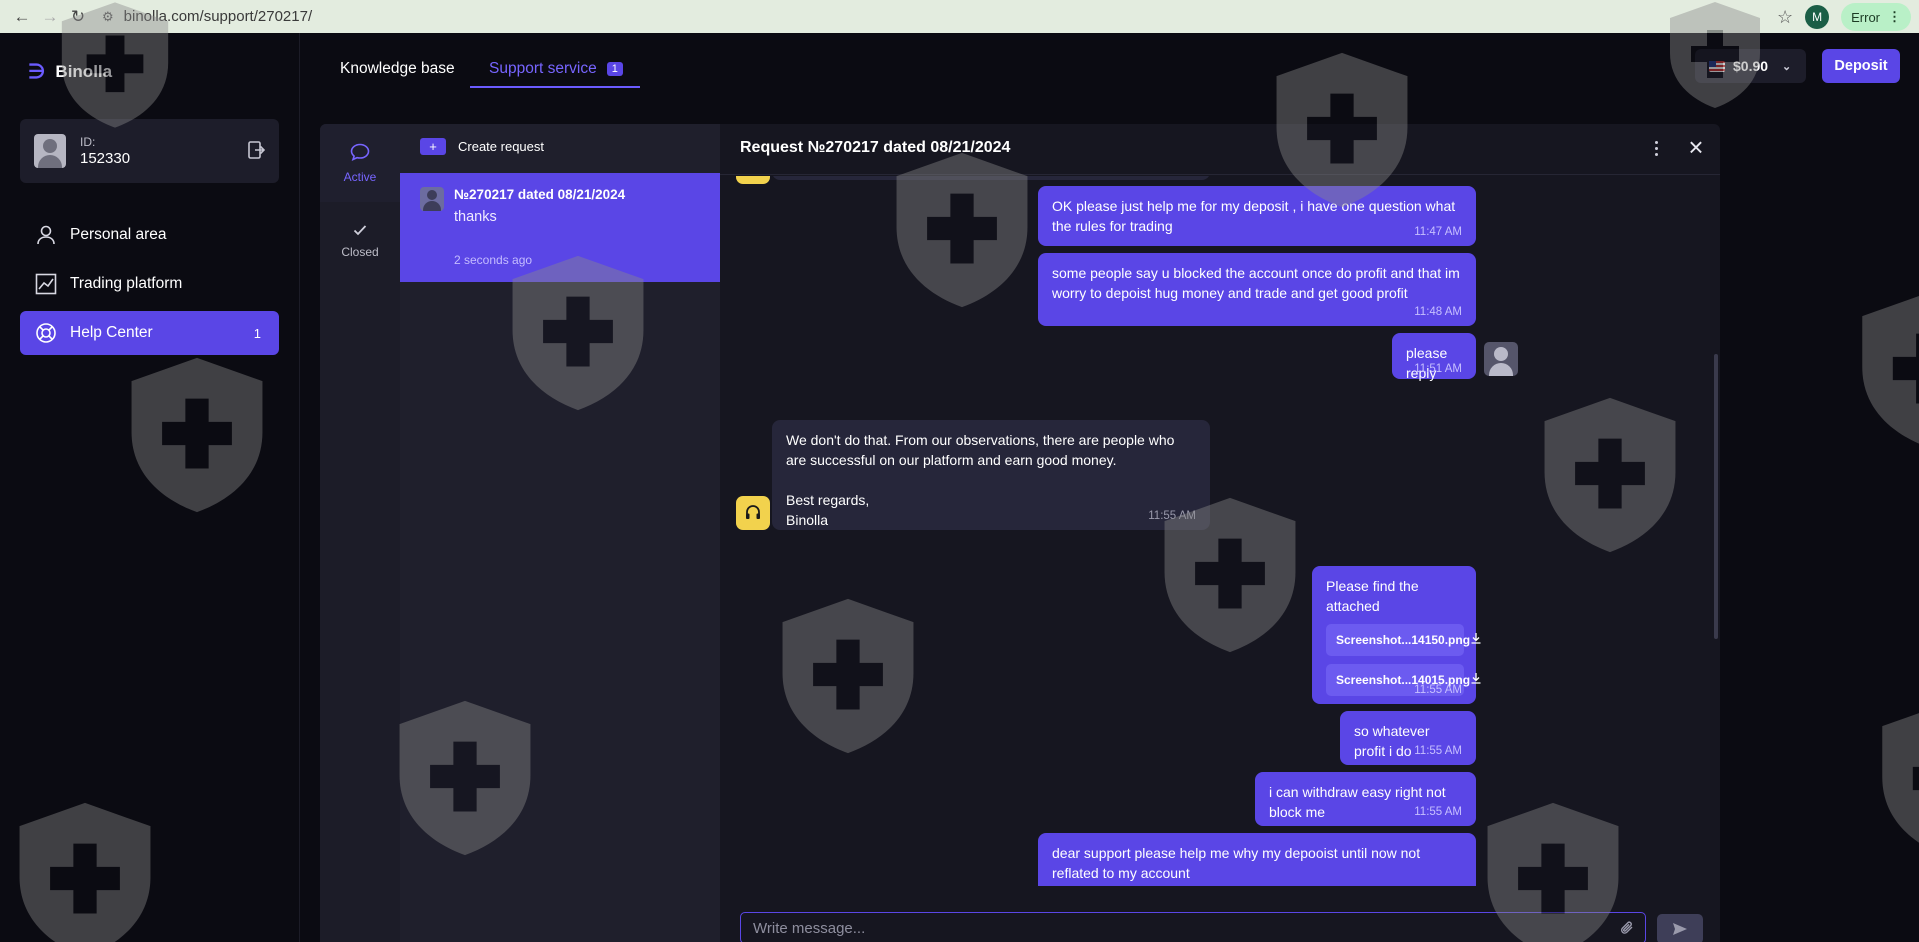 The width and height of the screenshot is (1919, 942). I want to click on bookmark-star-icon: ☆, so click(1785, 17).